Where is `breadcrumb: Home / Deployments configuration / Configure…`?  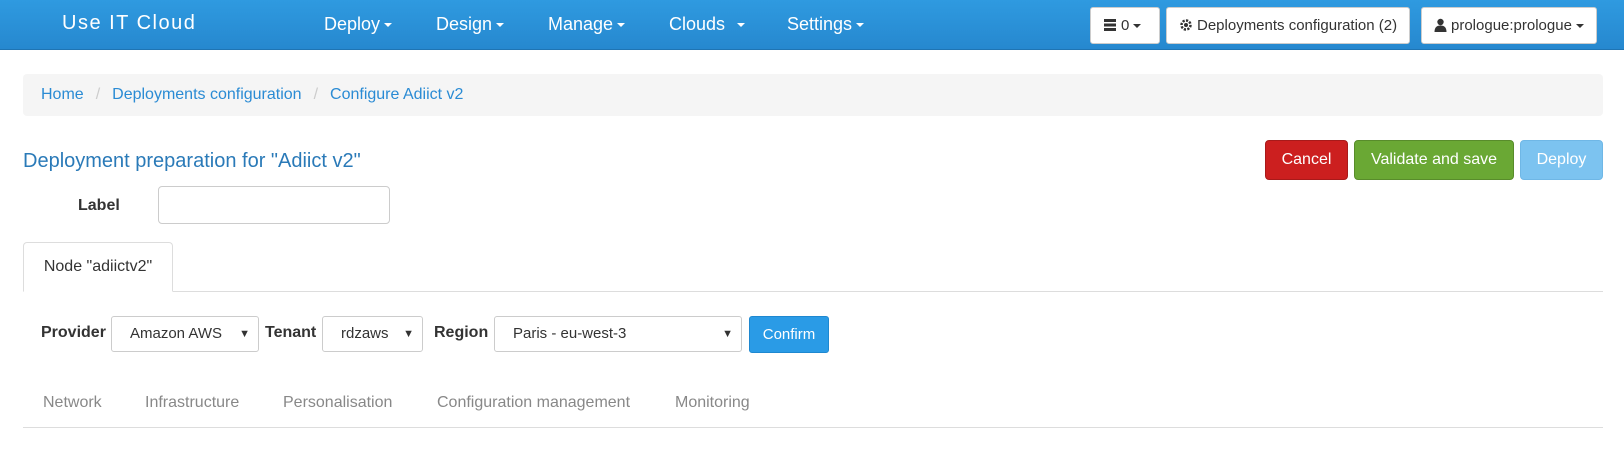 breadcrumb: Home / Deployments configuration / Configure… is located at coordinates (813, 95).